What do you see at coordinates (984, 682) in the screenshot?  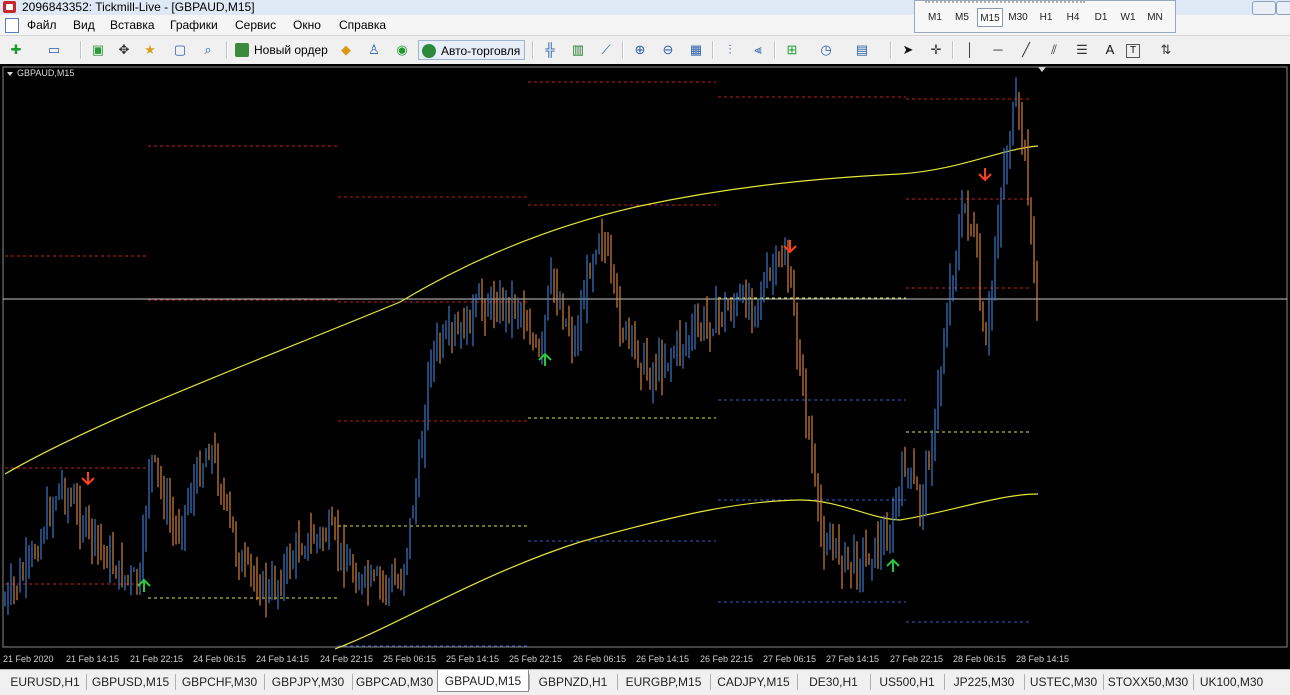 I see `tab-jp225-m30: JP225,M30` at bounding box center [984, 682].